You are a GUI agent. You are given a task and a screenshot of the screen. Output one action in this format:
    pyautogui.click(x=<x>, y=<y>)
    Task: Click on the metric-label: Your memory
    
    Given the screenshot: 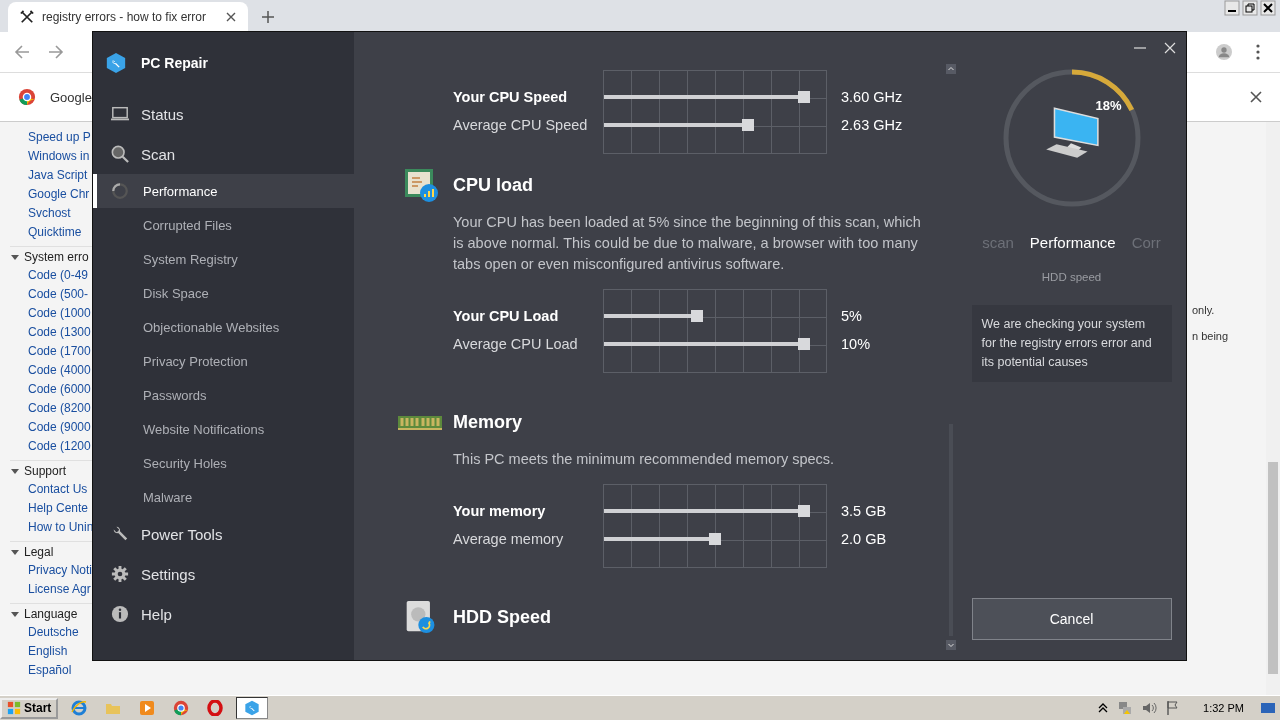 What is the action you would take?
    pyautogui.click(x=500, y=511)
    